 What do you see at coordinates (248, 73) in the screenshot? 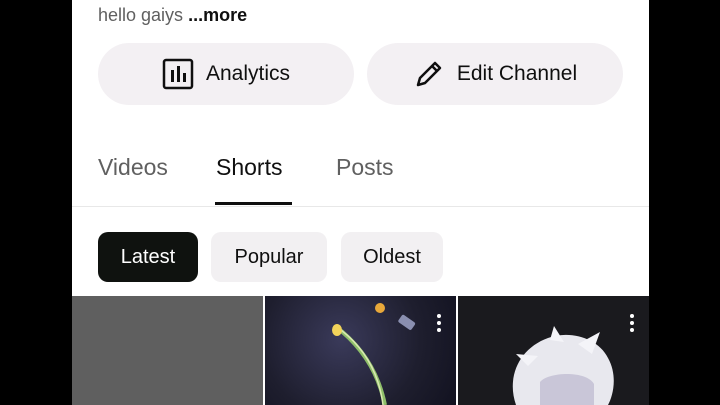
I see `analytics-label: Analytics` at bounding box center [248, 73].